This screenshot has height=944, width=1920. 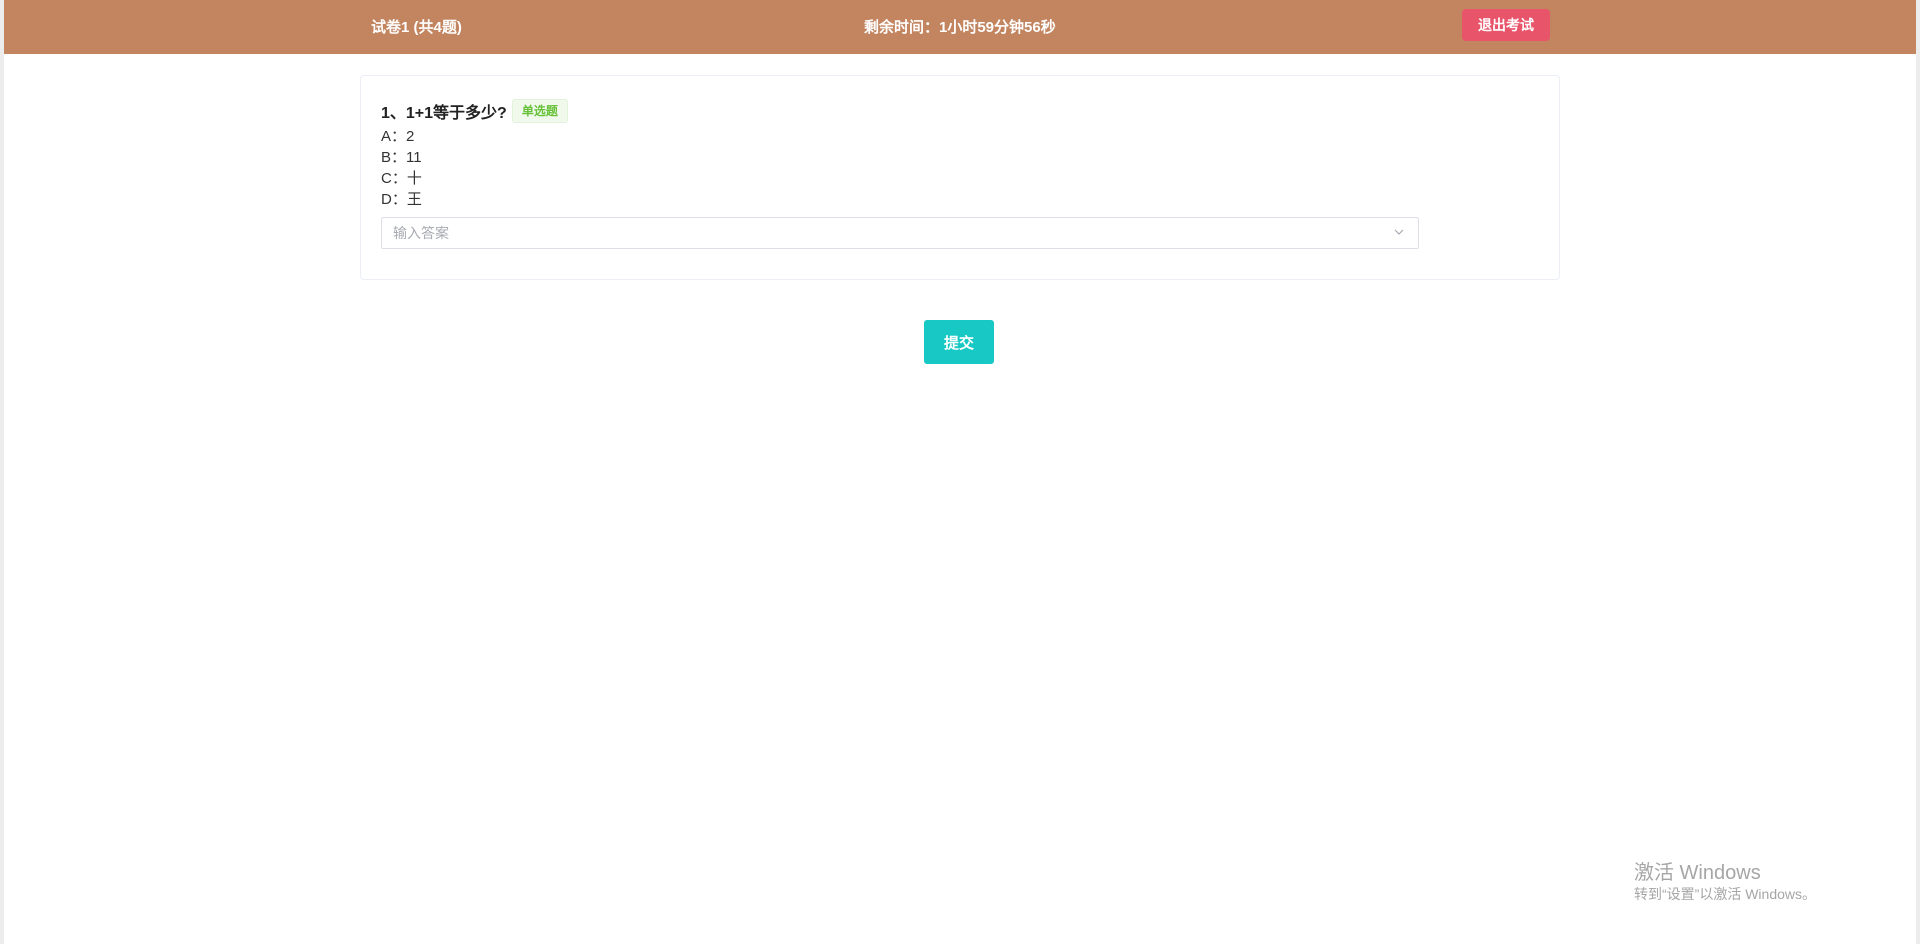 What do you see at coordinates (959, 342) in the screenshot?
I see `submit-button: 提交` at bounding box center [959, 342].